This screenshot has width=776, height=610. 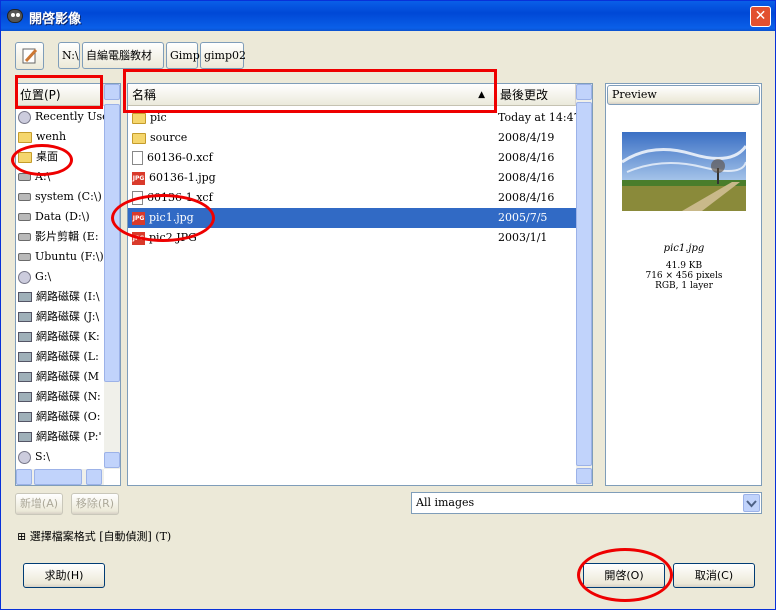 I want to click on places-item: 影片剪輯 (E:, so click(x=61, y=237).